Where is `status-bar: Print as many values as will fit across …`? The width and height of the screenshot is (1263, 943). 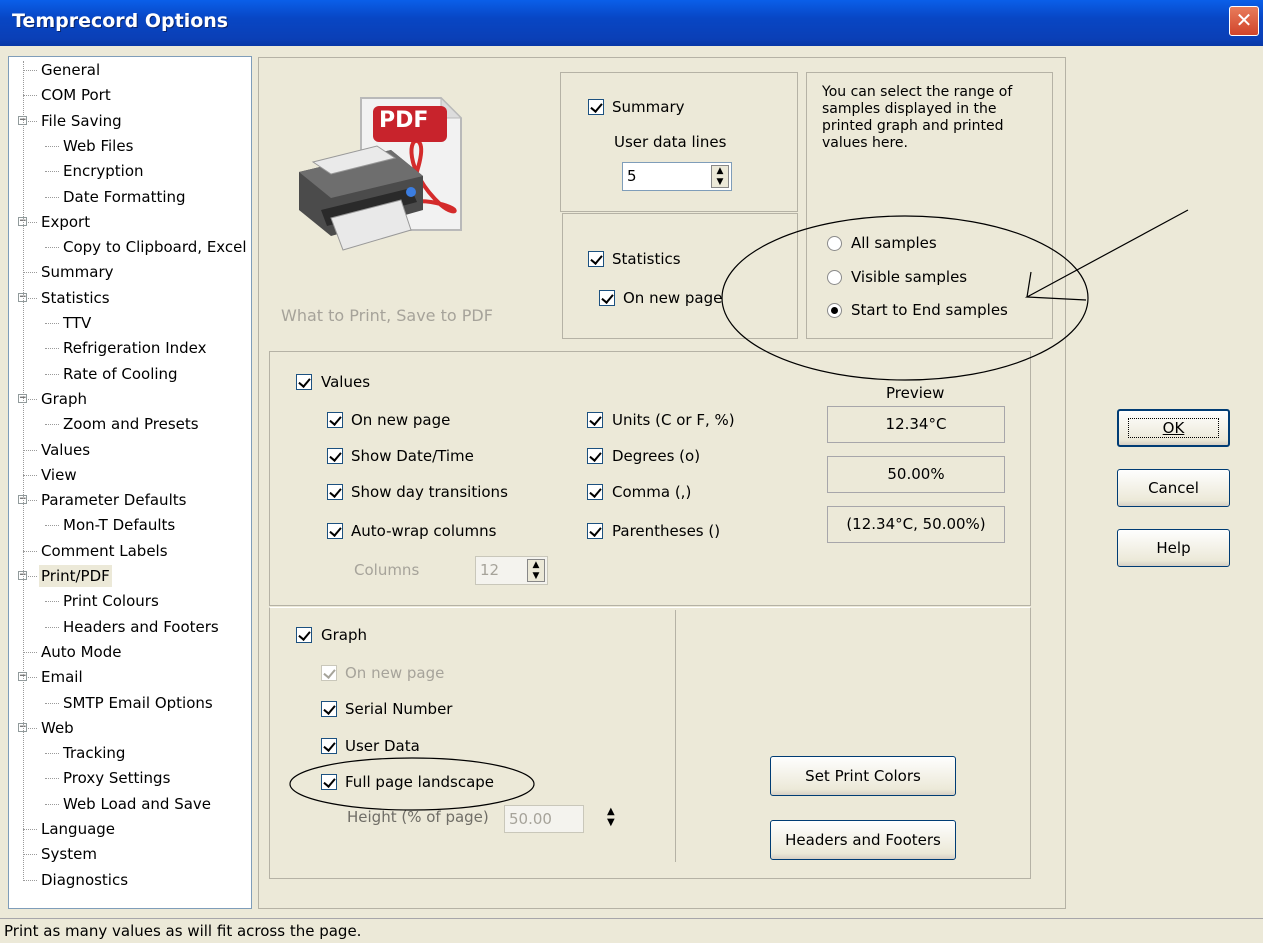
status-bar: Print as many values as will fit across … is located at coordinates (631, 930).